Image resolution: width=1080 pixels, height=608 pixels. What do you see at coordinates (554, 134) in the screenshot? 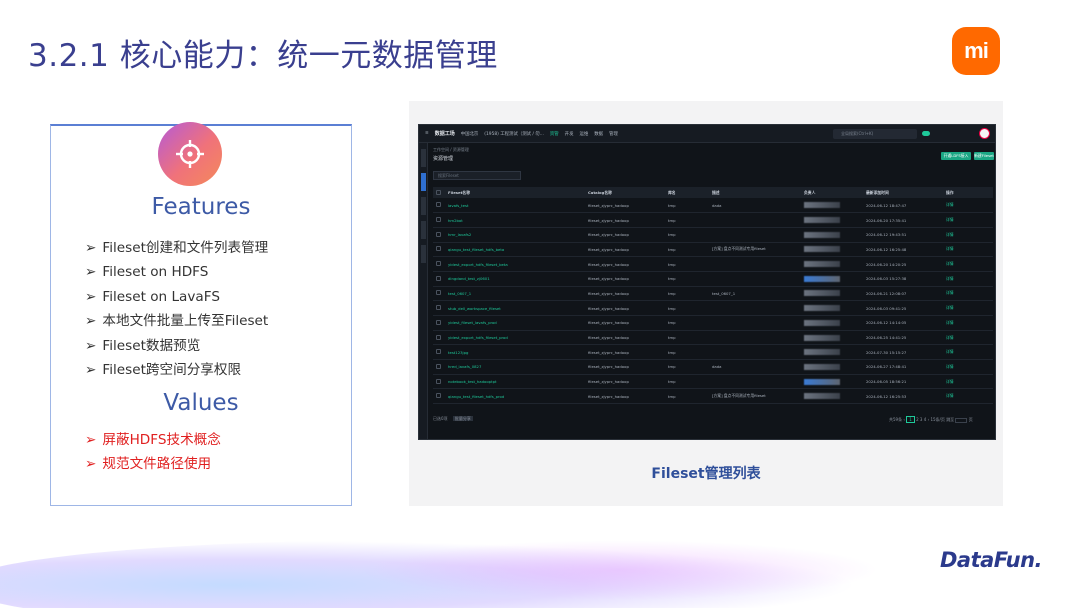
I see `nav-item-assets: 资管` at bounding box center [554, 134].